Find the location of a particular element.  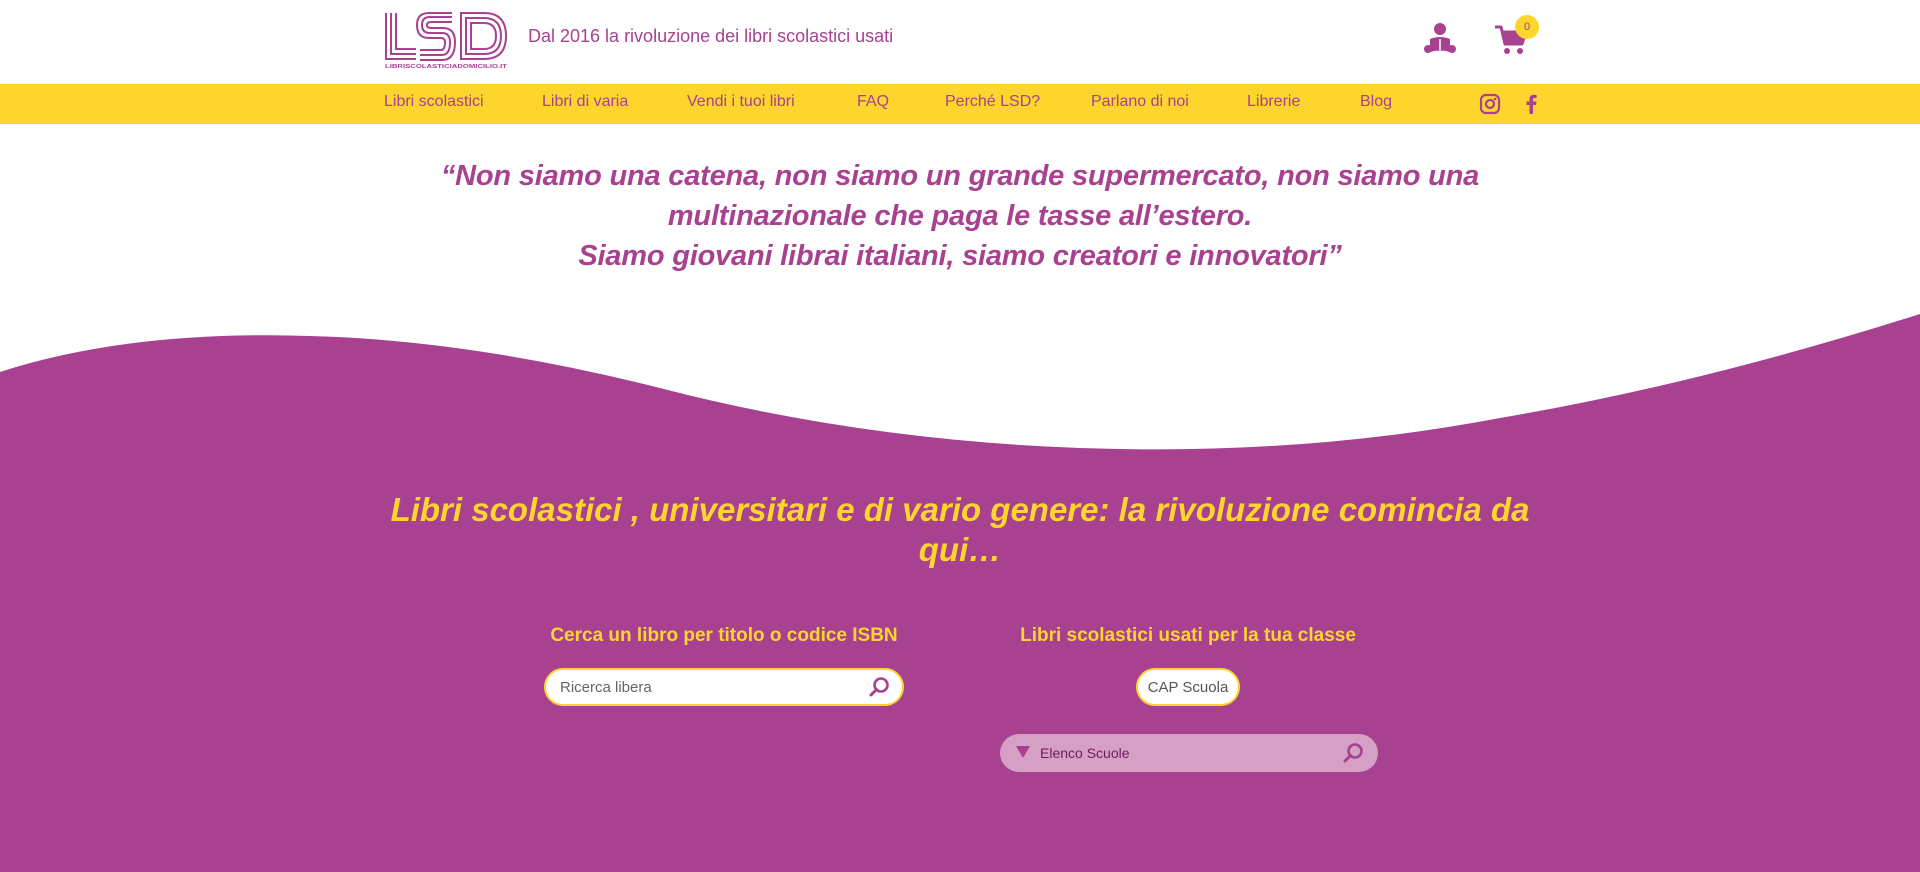

nav-item-perche-lsd: Perché LSD? is located at coordinates (992, 102).